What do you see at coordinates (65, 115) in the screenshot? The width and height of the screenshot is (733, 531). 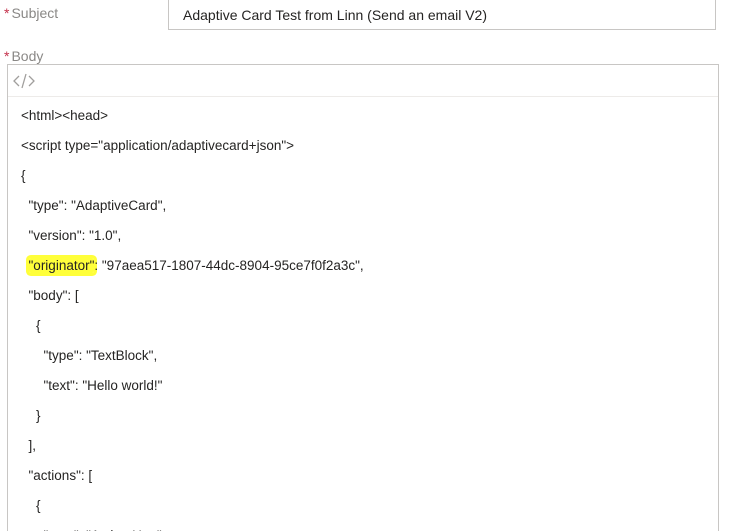 I see `code-line: <html><head>` at bounding box center [65, 115].